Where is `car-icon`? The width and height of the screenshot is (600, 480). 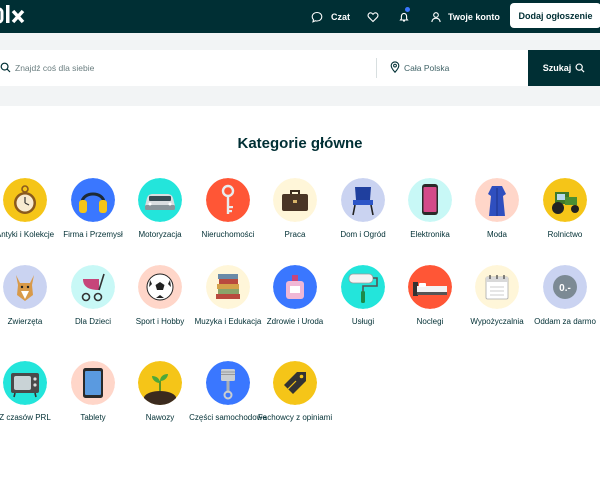
car-icon is located at coordinates (160, 200).